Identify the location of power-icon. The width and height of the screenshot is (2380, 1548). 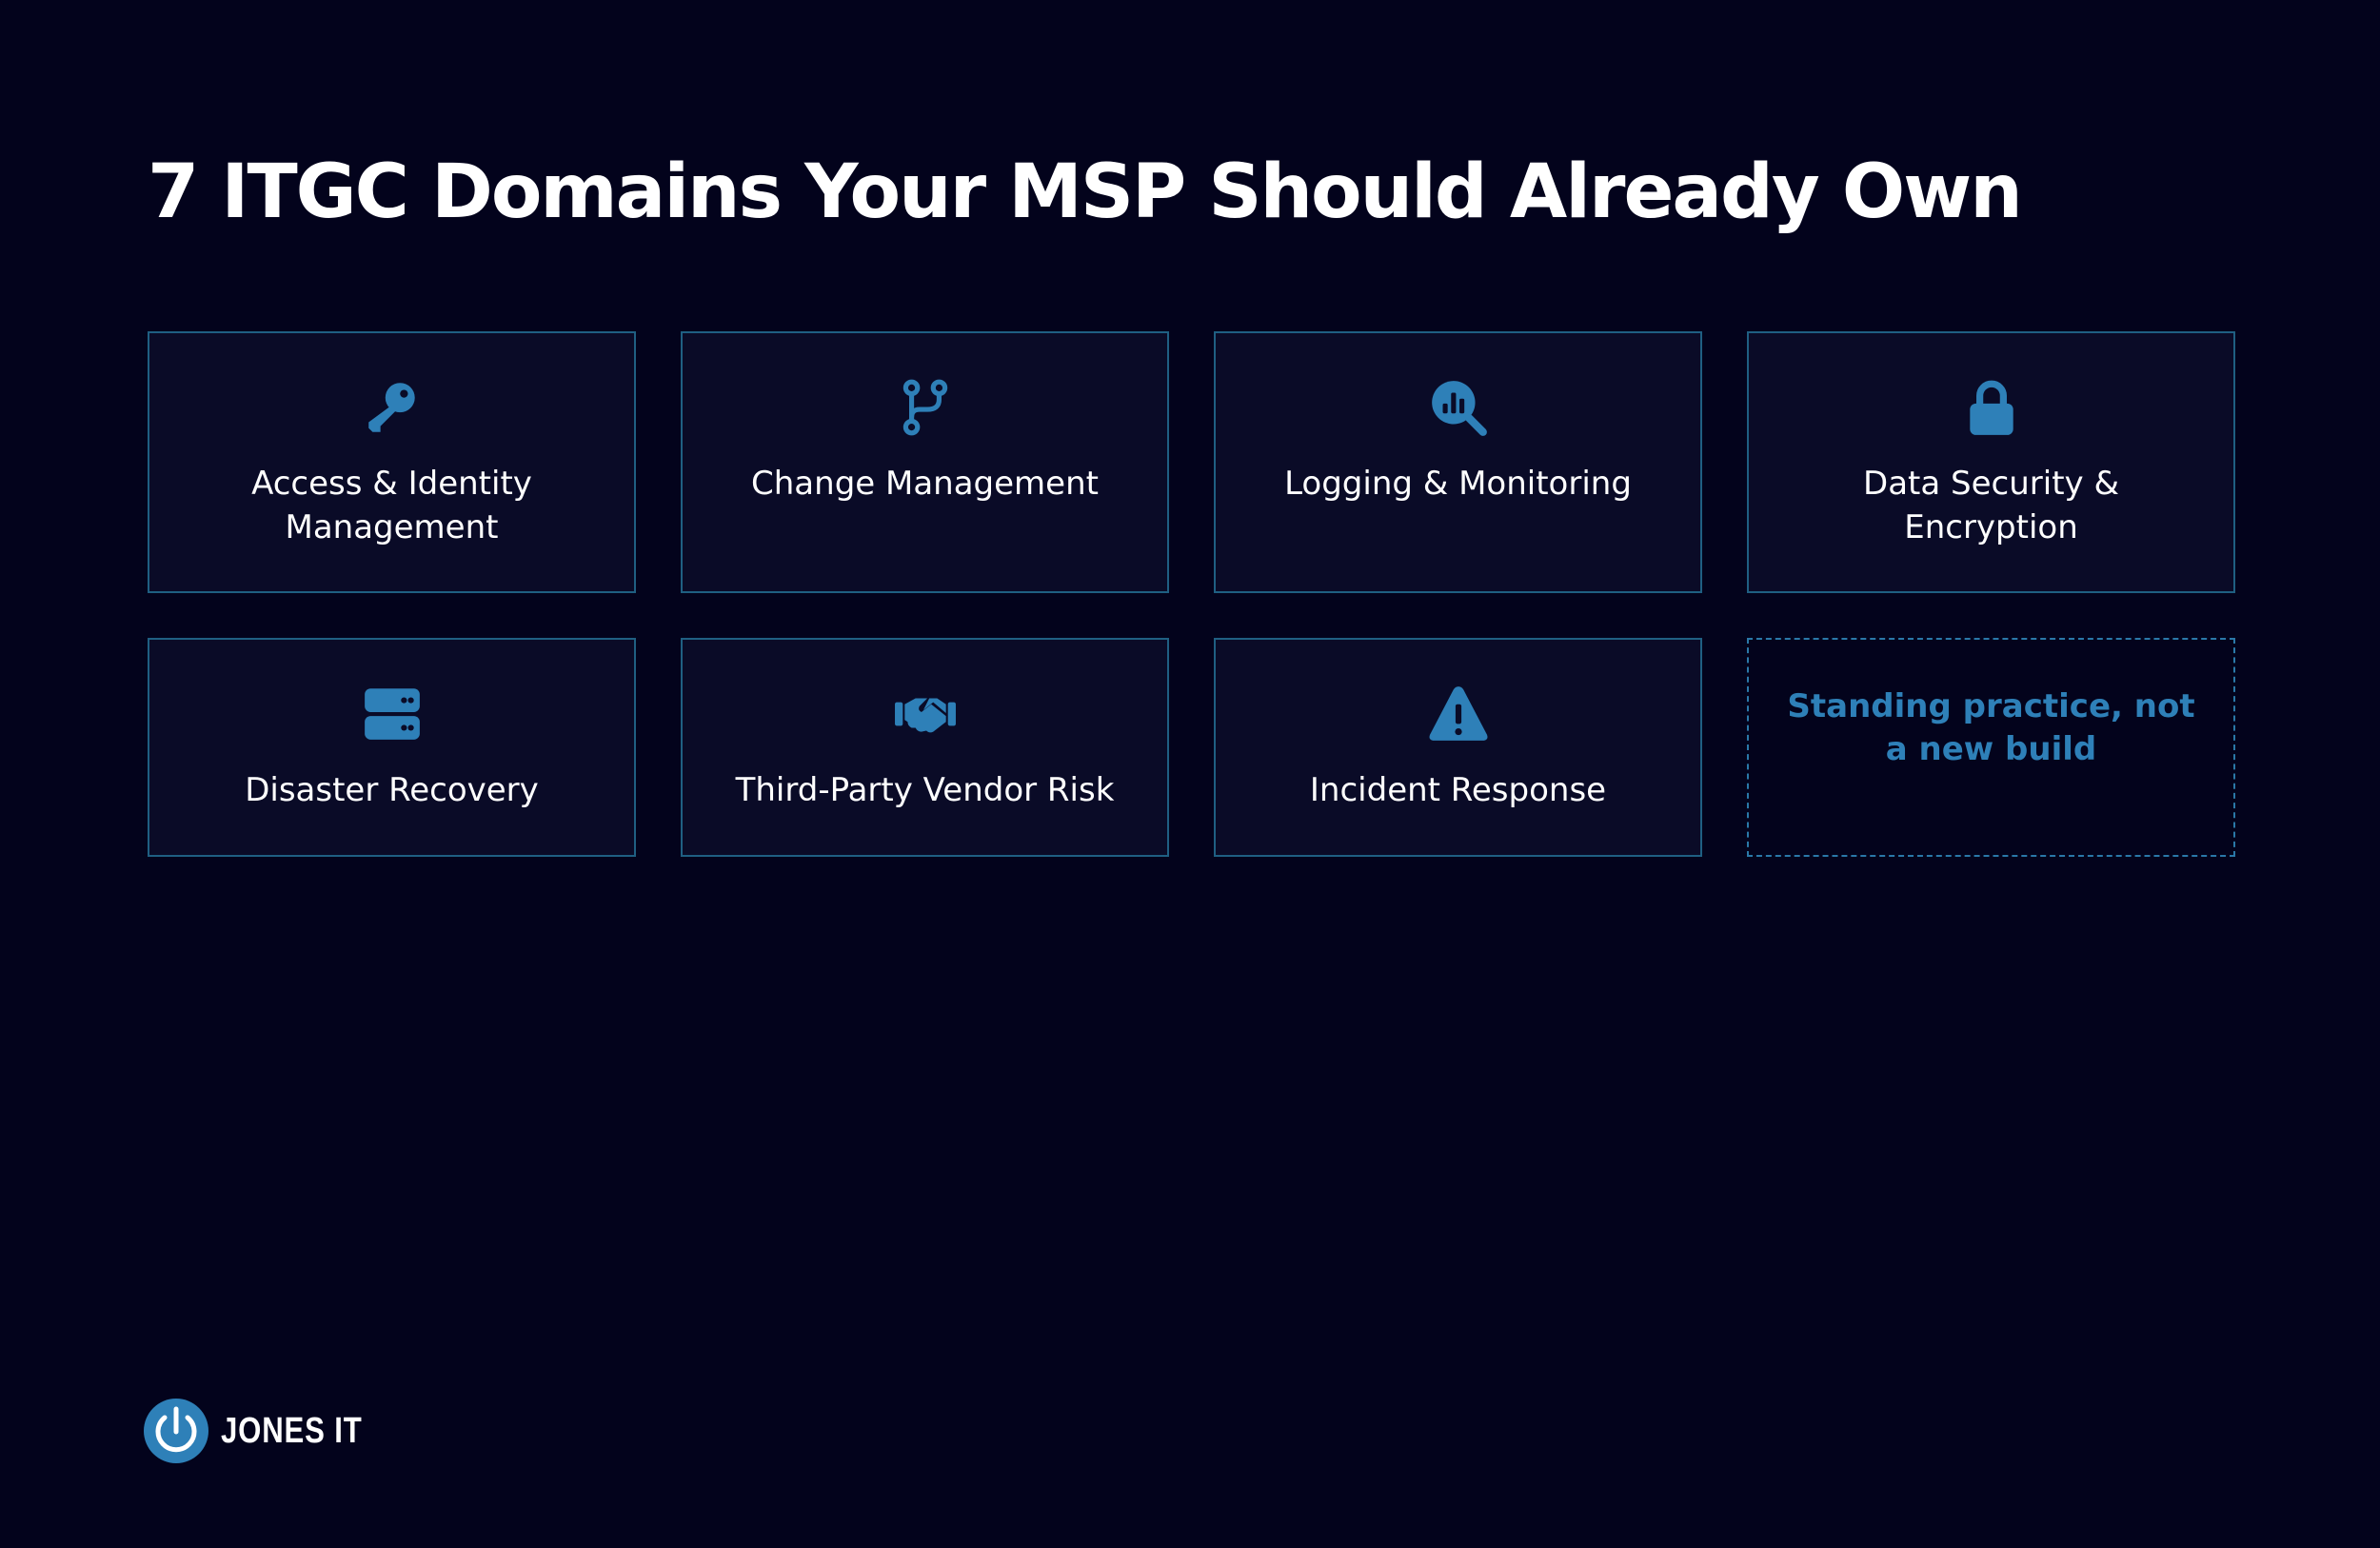
(176, 1431).